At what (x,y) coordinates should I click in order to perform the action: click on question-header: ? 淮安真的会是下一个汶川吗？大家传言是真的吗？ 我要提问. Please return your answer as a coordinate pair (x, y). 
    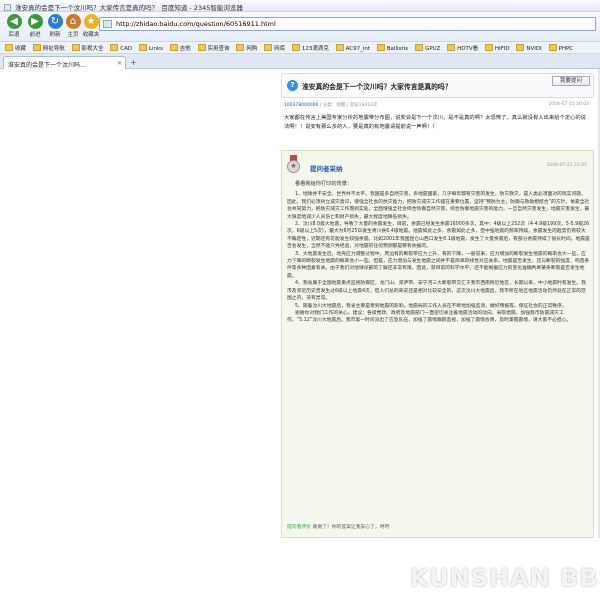
    Looking at the image, I should click on (437, 85).